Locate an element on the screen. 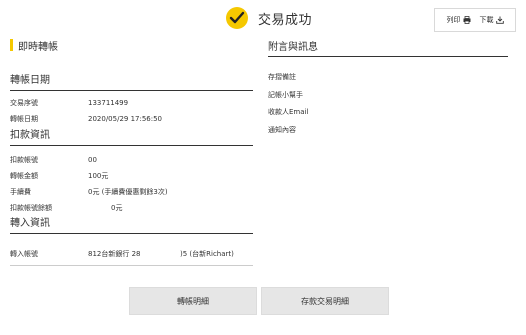 The width and height of the screenshot is (526, 335). success-text: 交易成功 is located at coordinates (285, 20).